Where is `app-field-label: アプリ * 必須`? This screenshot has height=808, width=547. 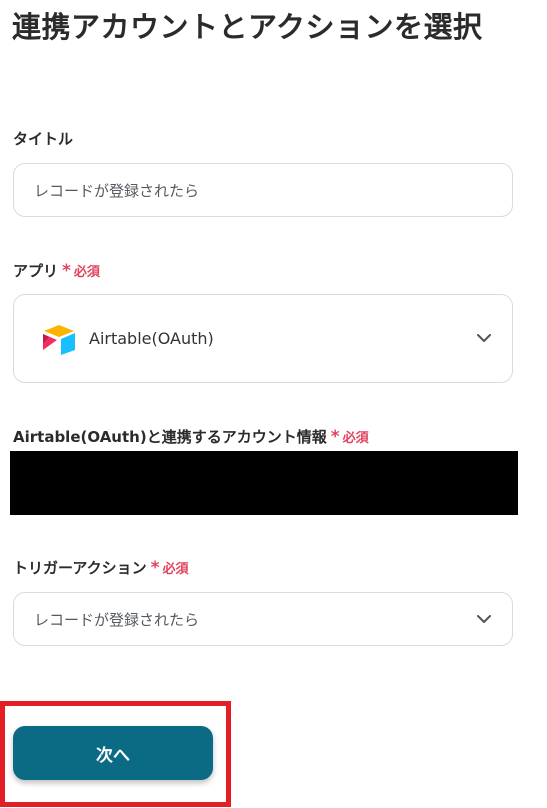 app-field-label: アプリ * 必須 is located at coordinates (56, 270).